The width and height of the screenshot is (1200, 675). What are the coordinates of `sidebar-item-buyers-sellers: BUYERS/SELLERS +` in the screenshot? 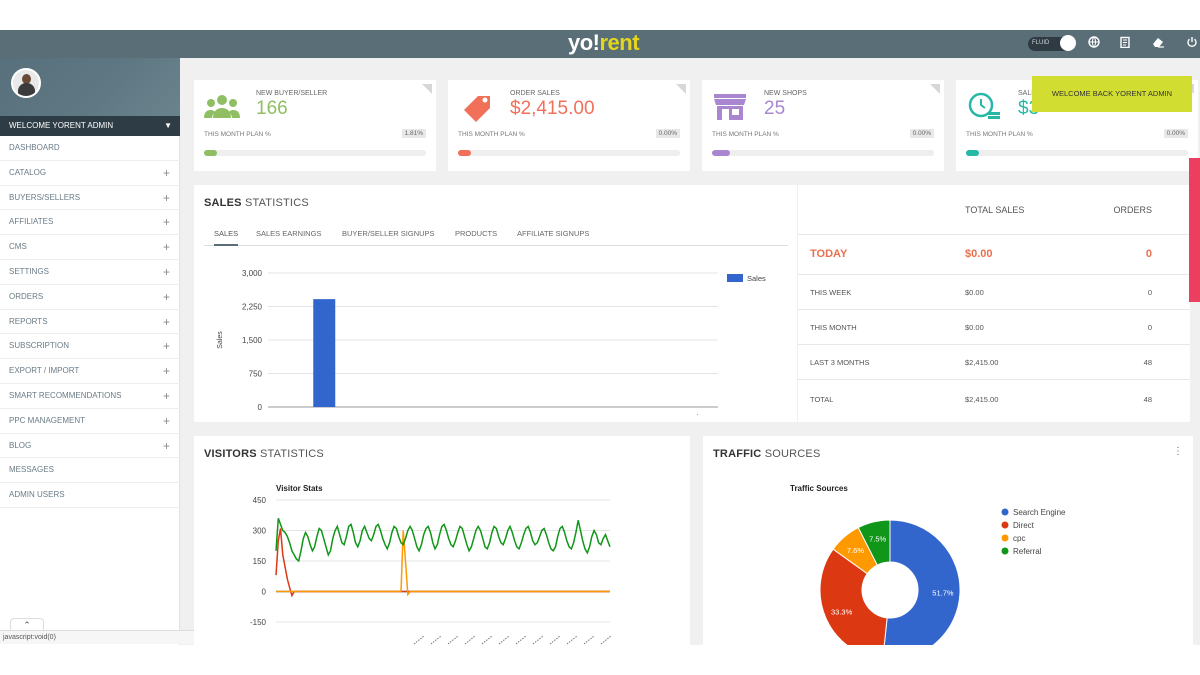 It's located at (90, 198).